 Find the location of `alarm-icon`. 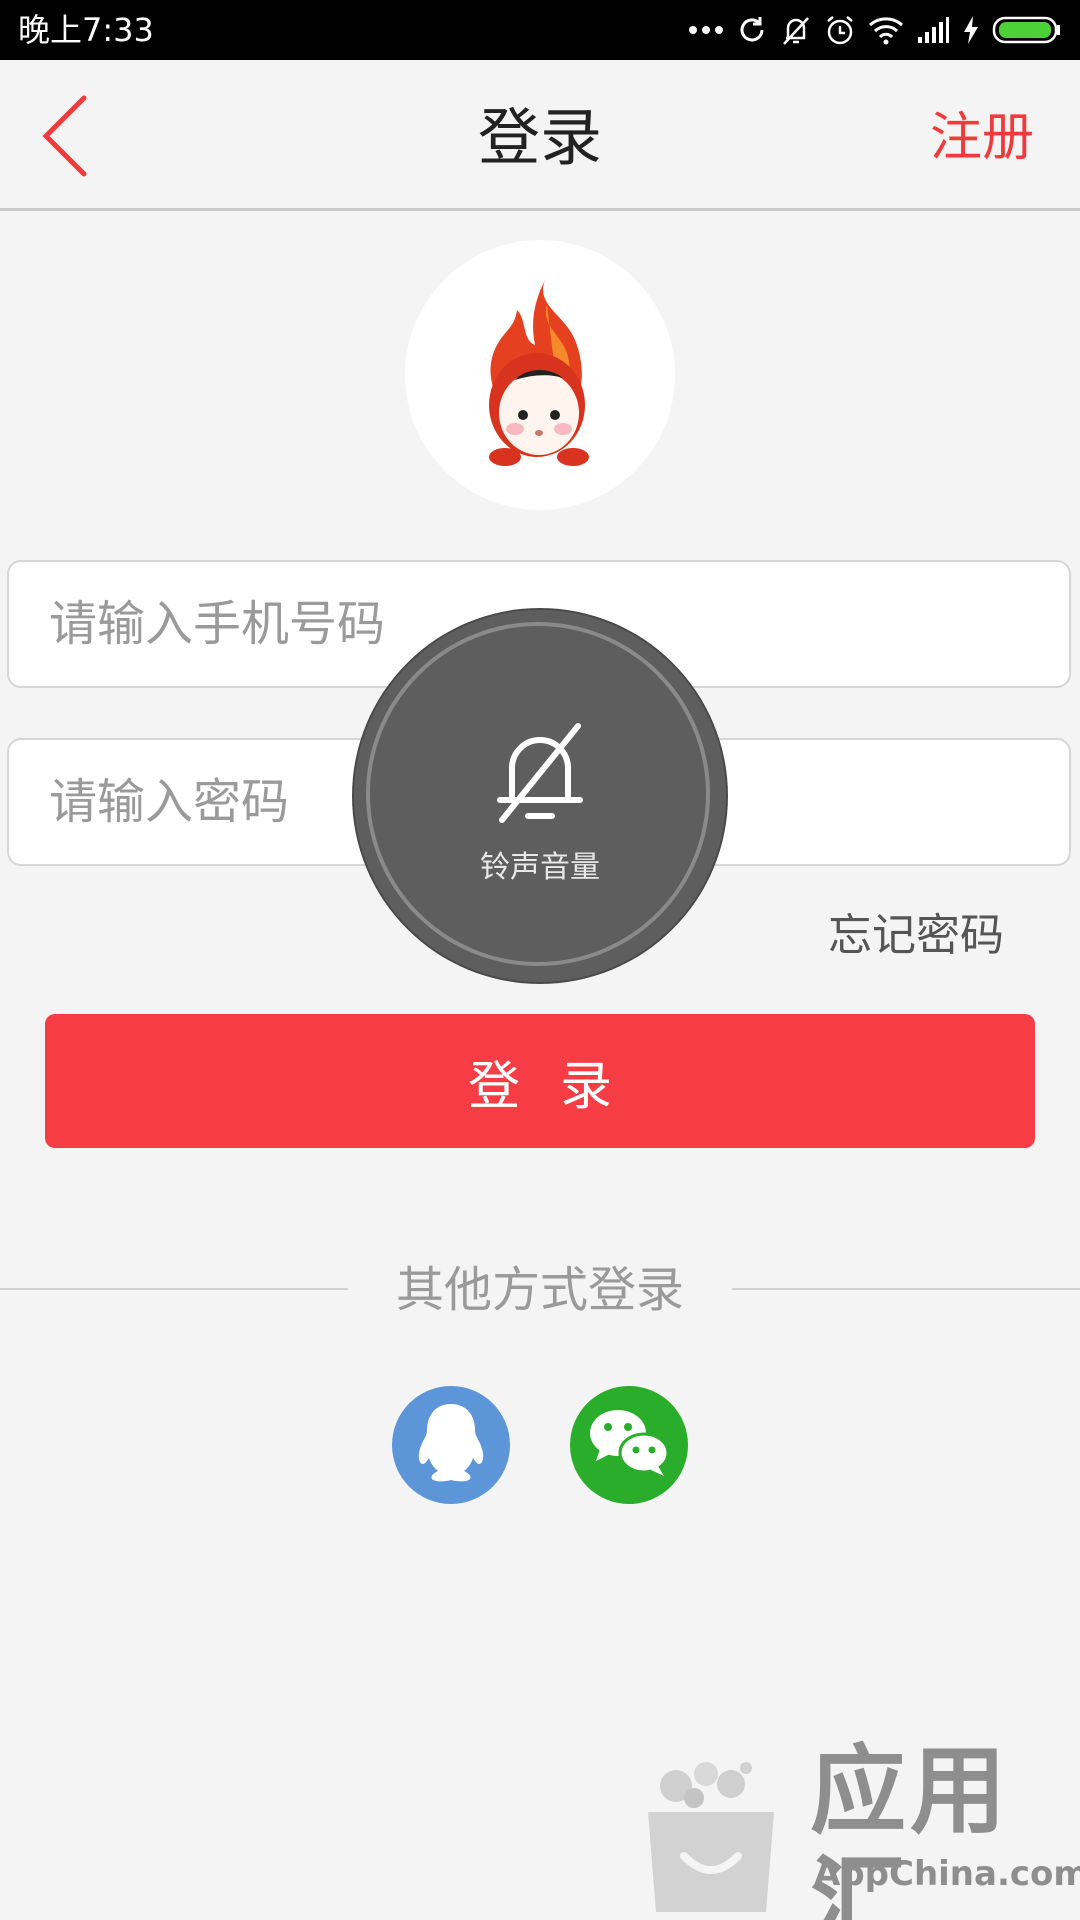

alarm-icon is located at coordinates (840, 30).